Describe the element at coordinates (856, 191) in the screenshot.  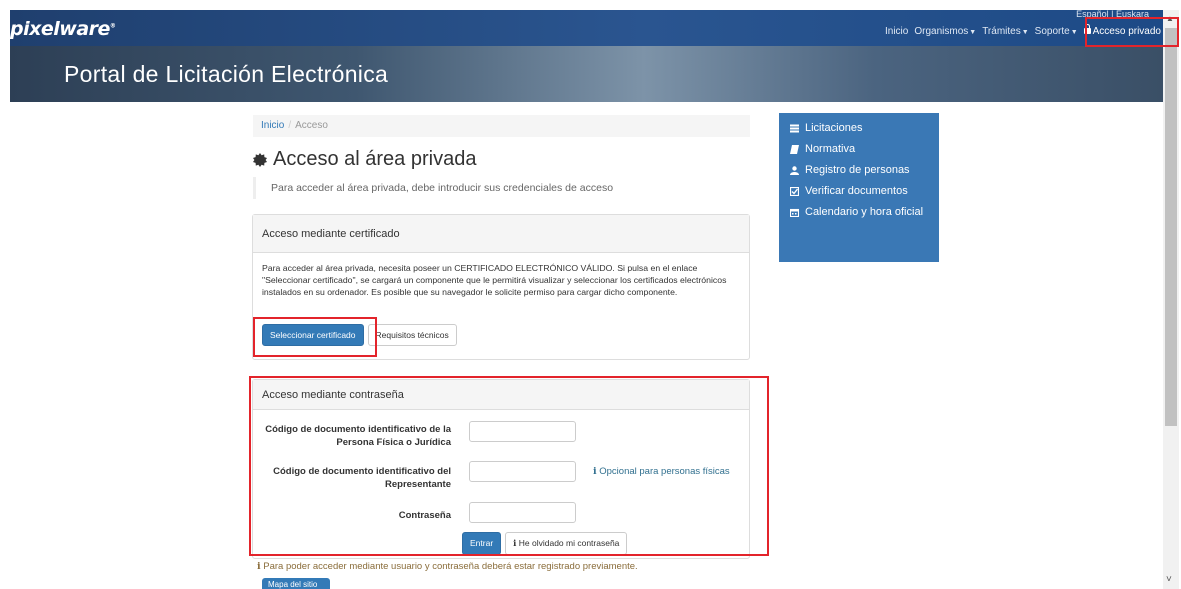
I see `side-item-label: Verificar documentos` at that location.